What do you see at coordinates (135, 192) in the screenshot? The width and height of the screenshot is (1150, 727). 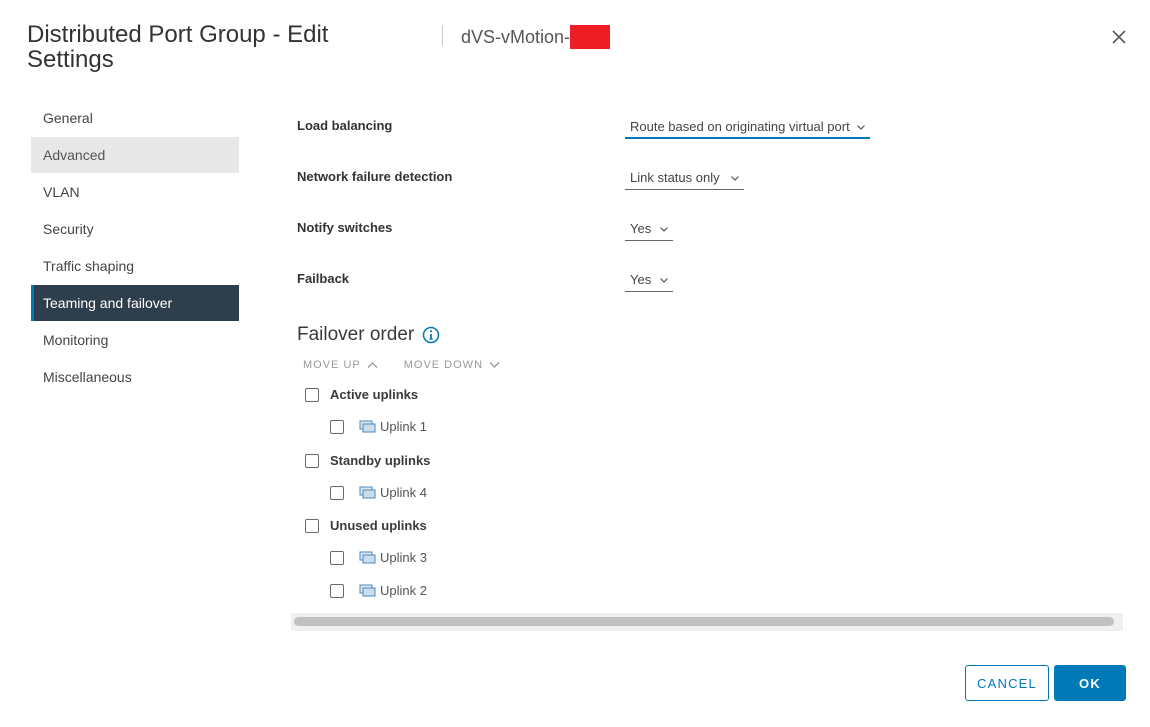 I see `sidebar-item-vlan: VLAN` at bounding box center [135, 192].